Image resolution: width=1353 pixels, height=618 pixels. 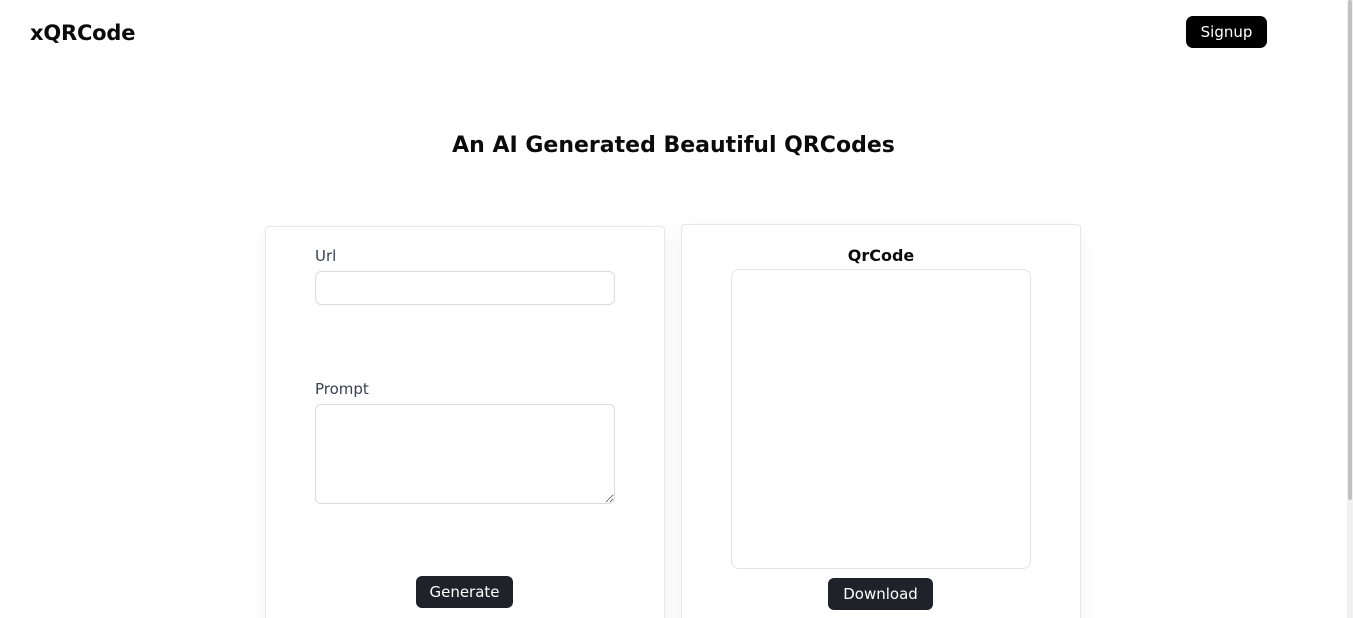 I want to click on page-title: An AI Generated Beautiful QRCodes, so click(x=673, y=145).